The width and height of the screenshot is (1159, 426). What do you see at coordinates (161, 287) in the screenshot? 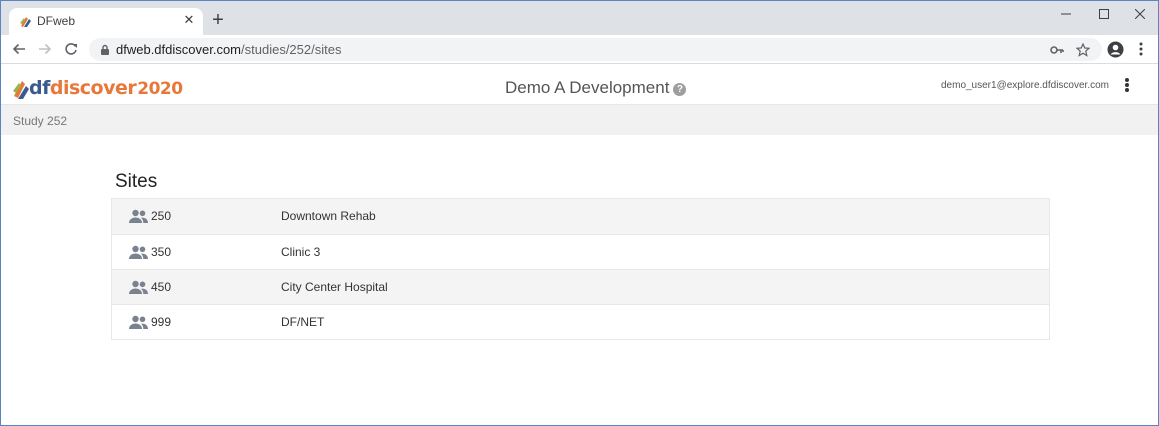
I see `site-id: 450` at bounding box center [161, 287].